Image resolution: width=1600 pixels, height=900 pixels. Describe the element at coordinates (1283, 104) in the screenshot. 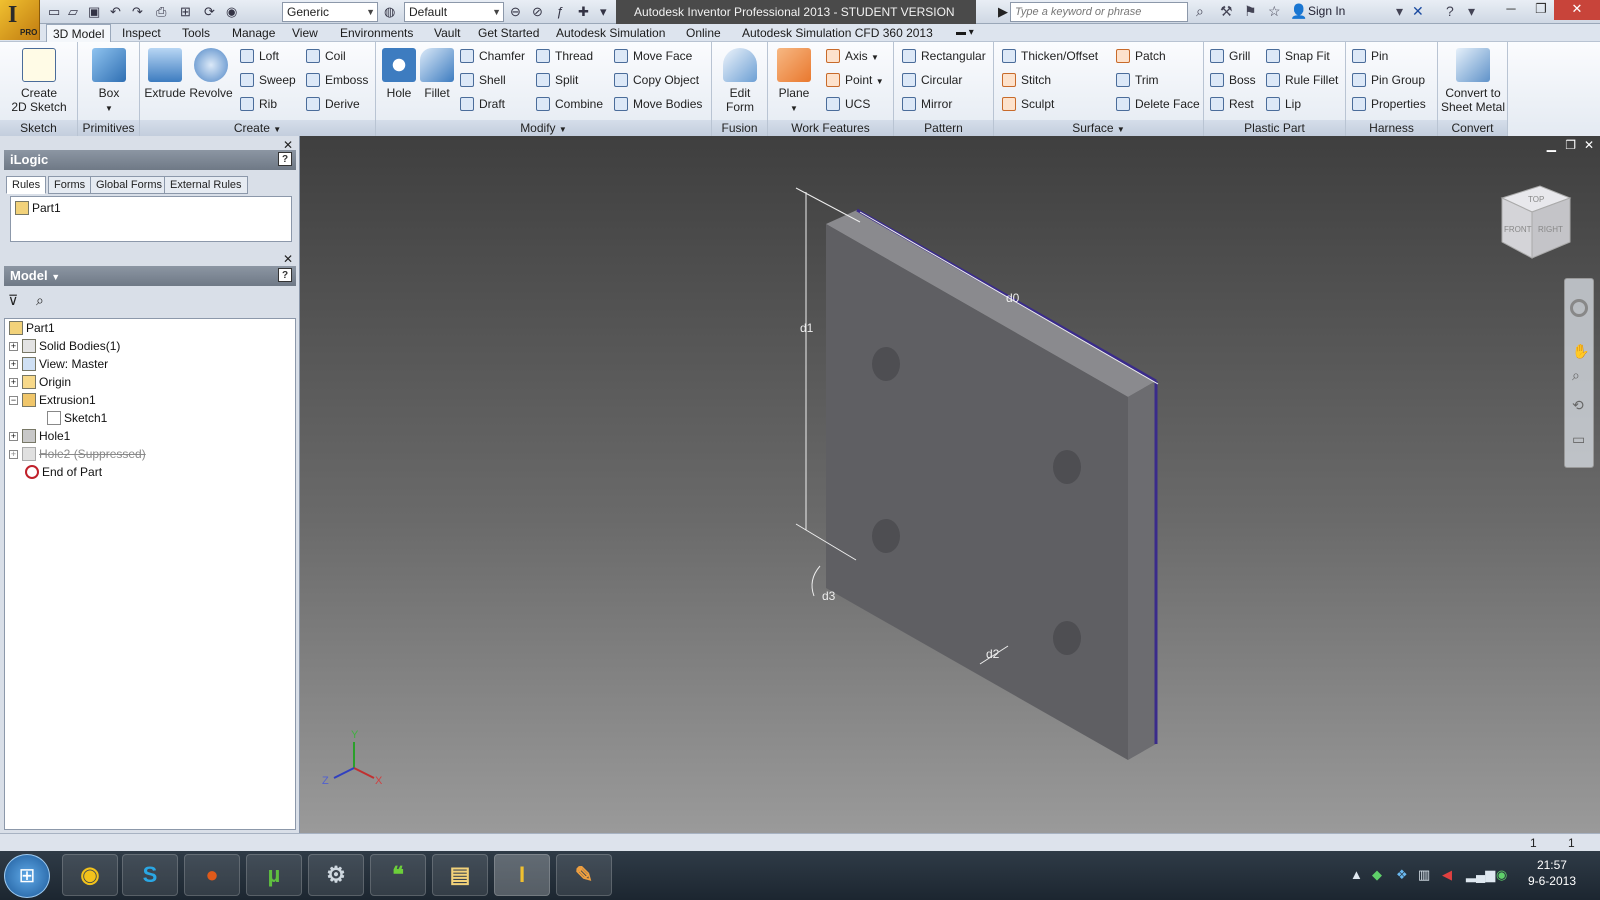

I see `lip-button: Lip` at that location.